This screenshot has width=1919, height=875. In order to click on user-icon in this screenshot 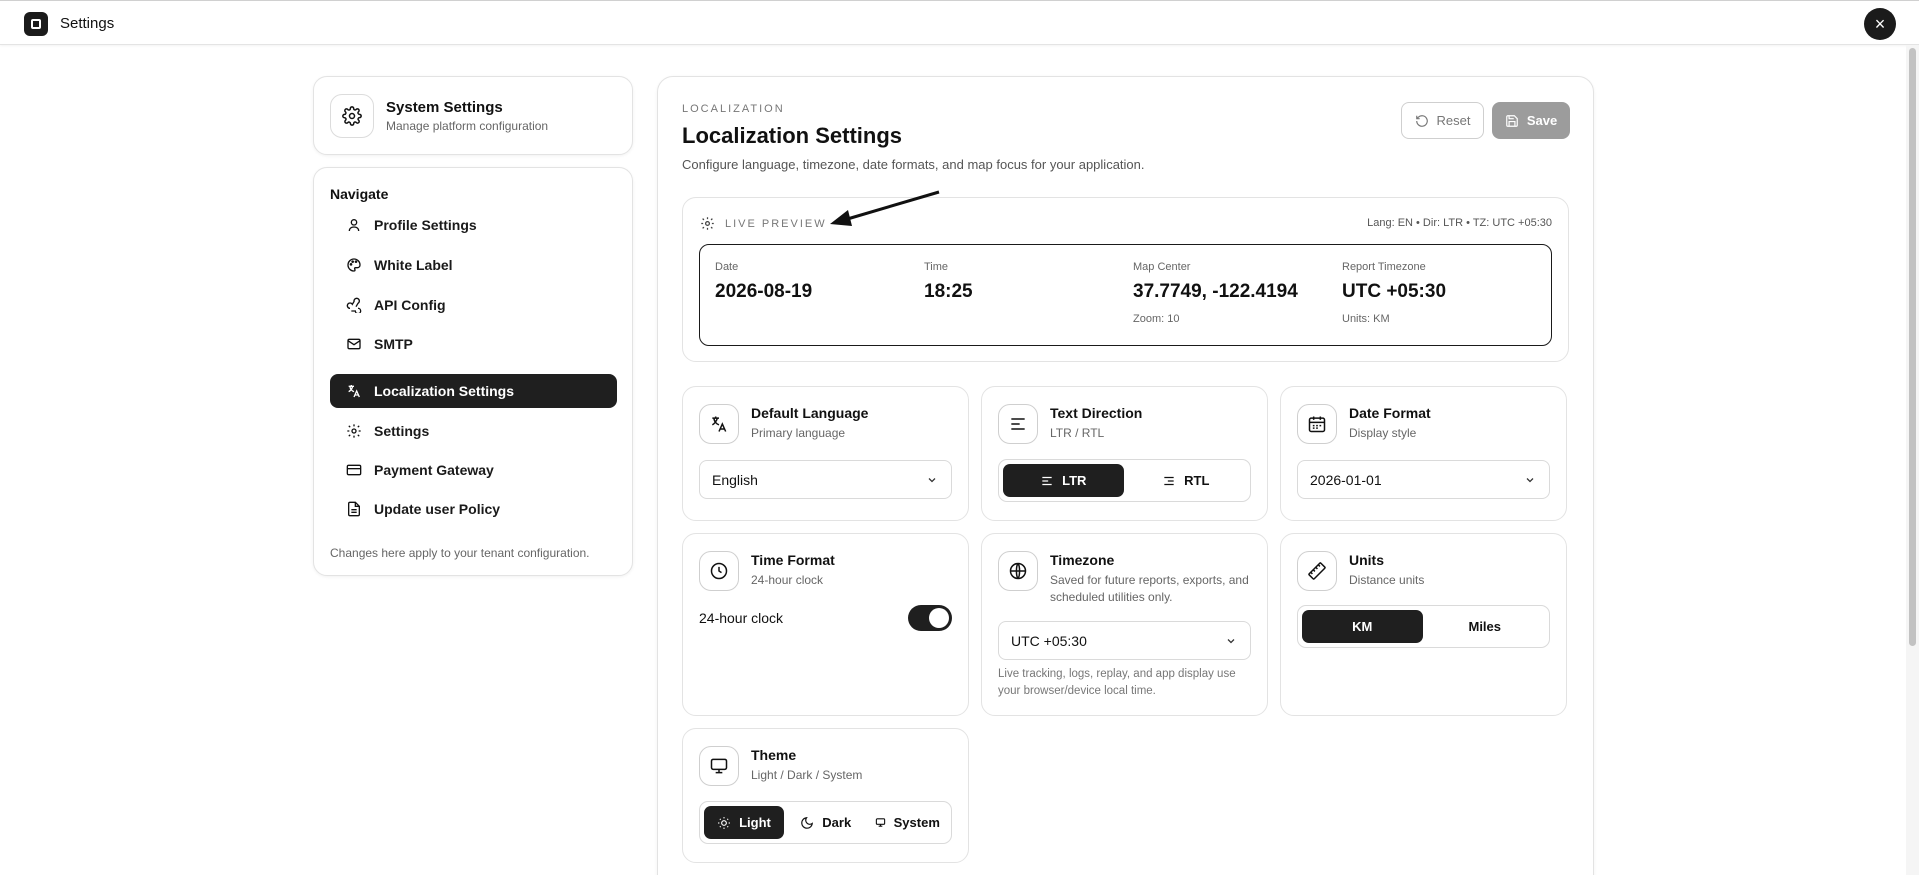, I will do `click(354, 225)`.